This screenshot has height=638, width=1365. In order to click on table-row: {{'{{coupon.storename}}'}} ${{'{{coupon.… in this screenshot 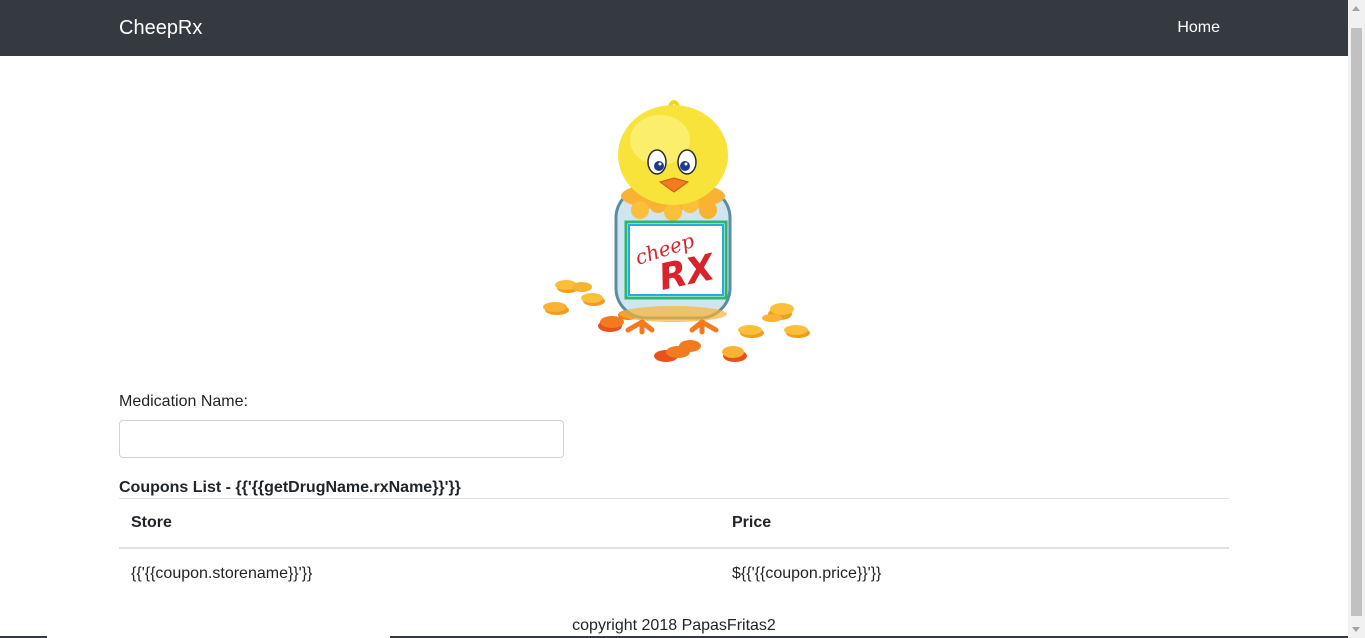, I will do `click(674, 574)`.